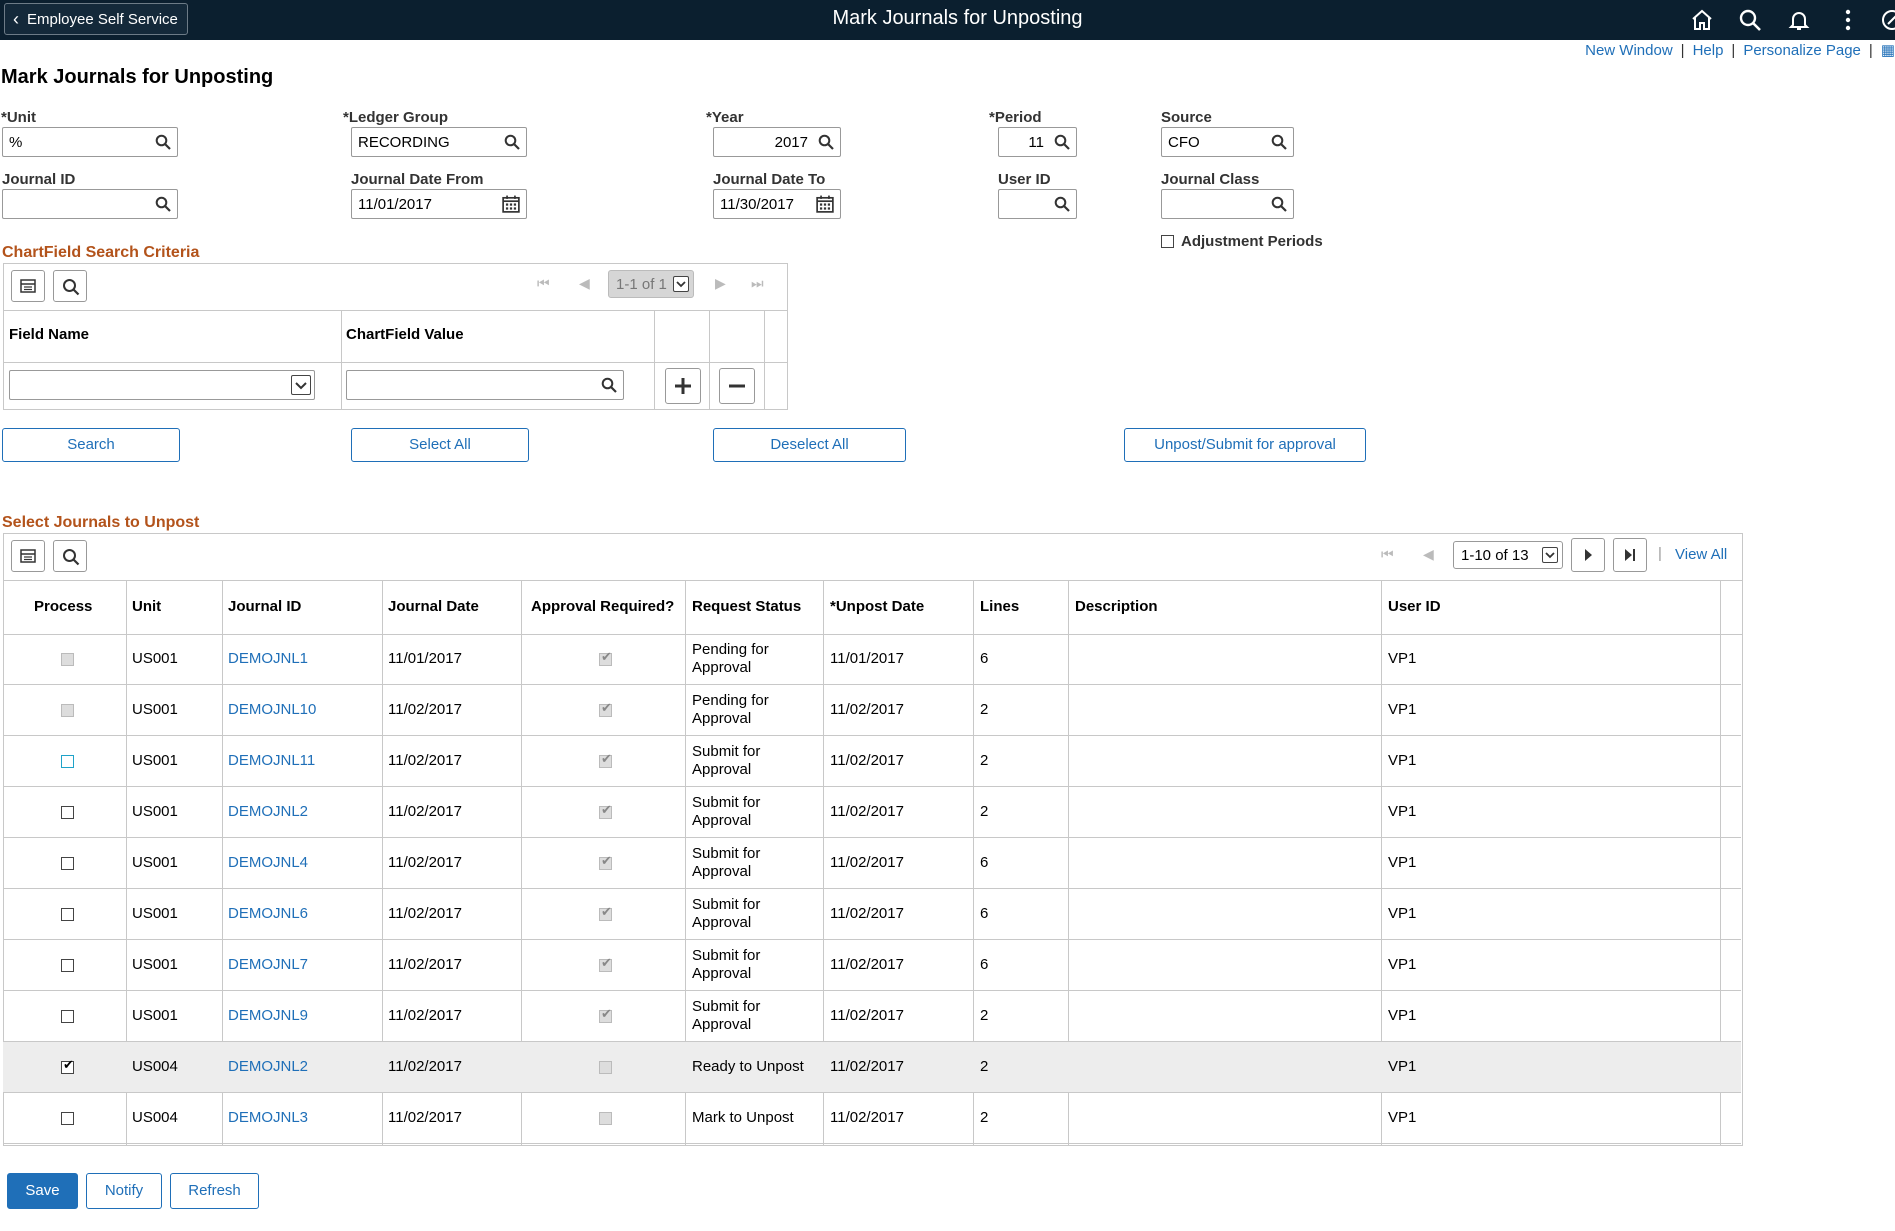 The height and width of the screenshot is (1231, 1895). What do you see at coordinates (1799, 20) in the screenshot?
I see `bell-icon` at bounding box center [1799, 20].